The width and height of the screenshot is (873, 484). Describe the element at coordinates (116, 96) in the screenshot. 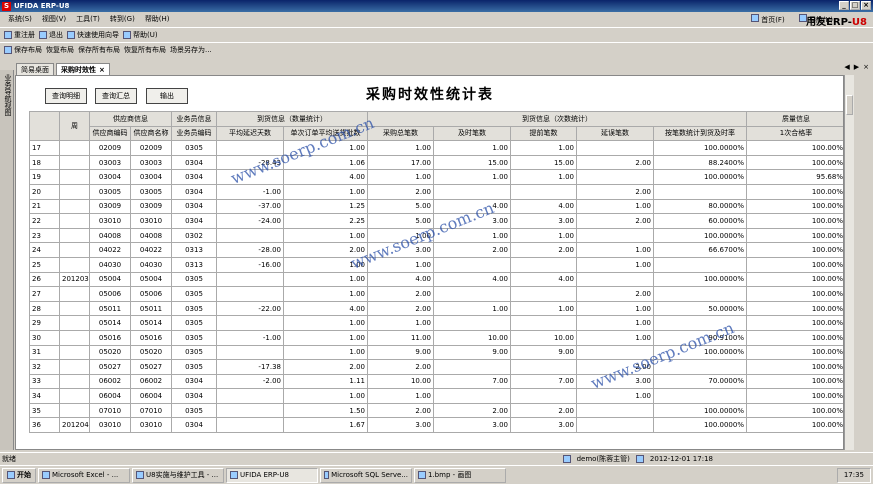

I see `query-summary-button: 查询汇总` at that location.